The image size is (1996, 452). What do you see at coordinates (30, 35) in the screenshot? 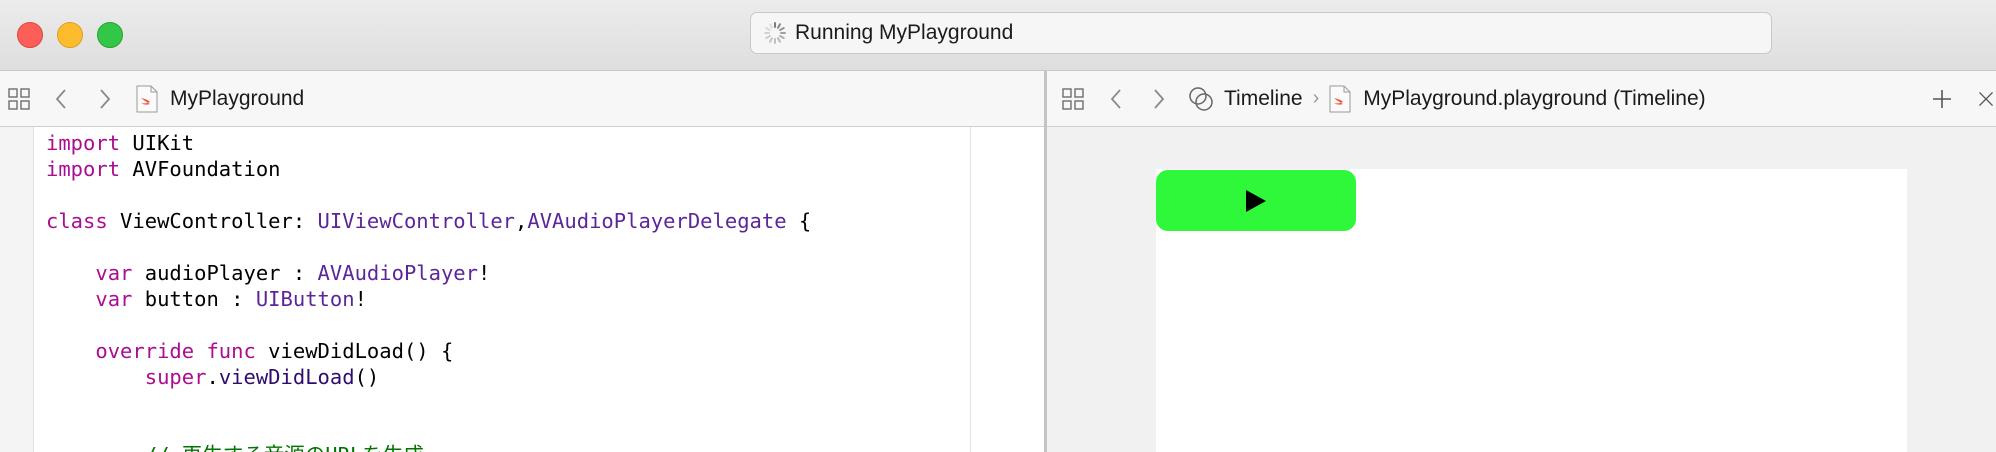
I see `close-window-button` at bounding box center [30, 35].